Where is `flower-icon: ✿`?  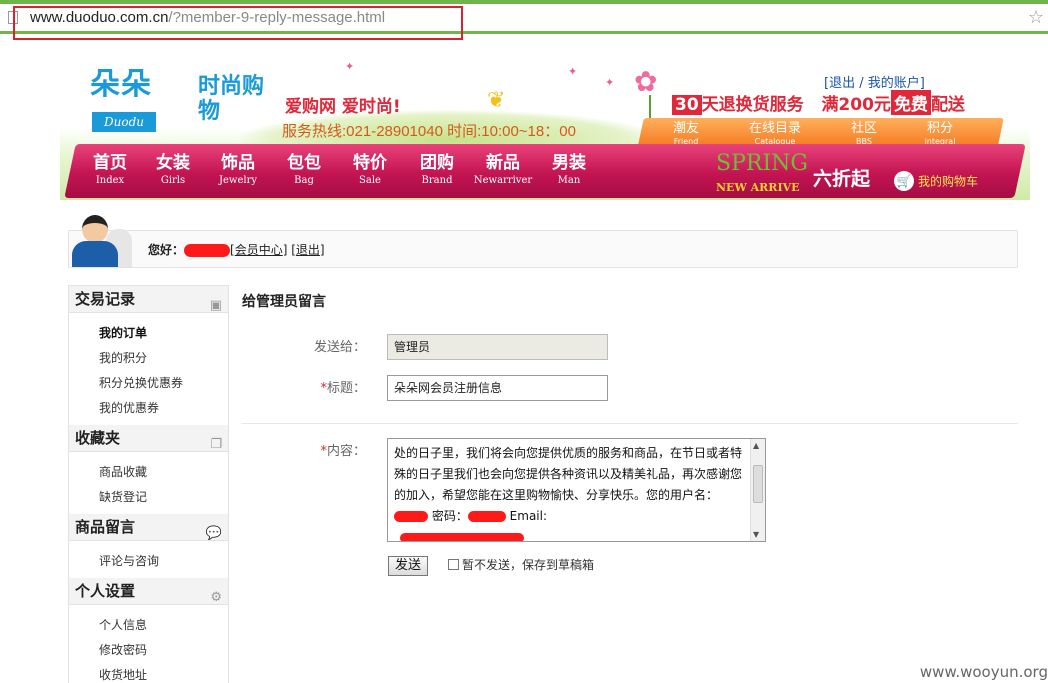
flower-icon: ✿ is located at coordinates (646, 81).